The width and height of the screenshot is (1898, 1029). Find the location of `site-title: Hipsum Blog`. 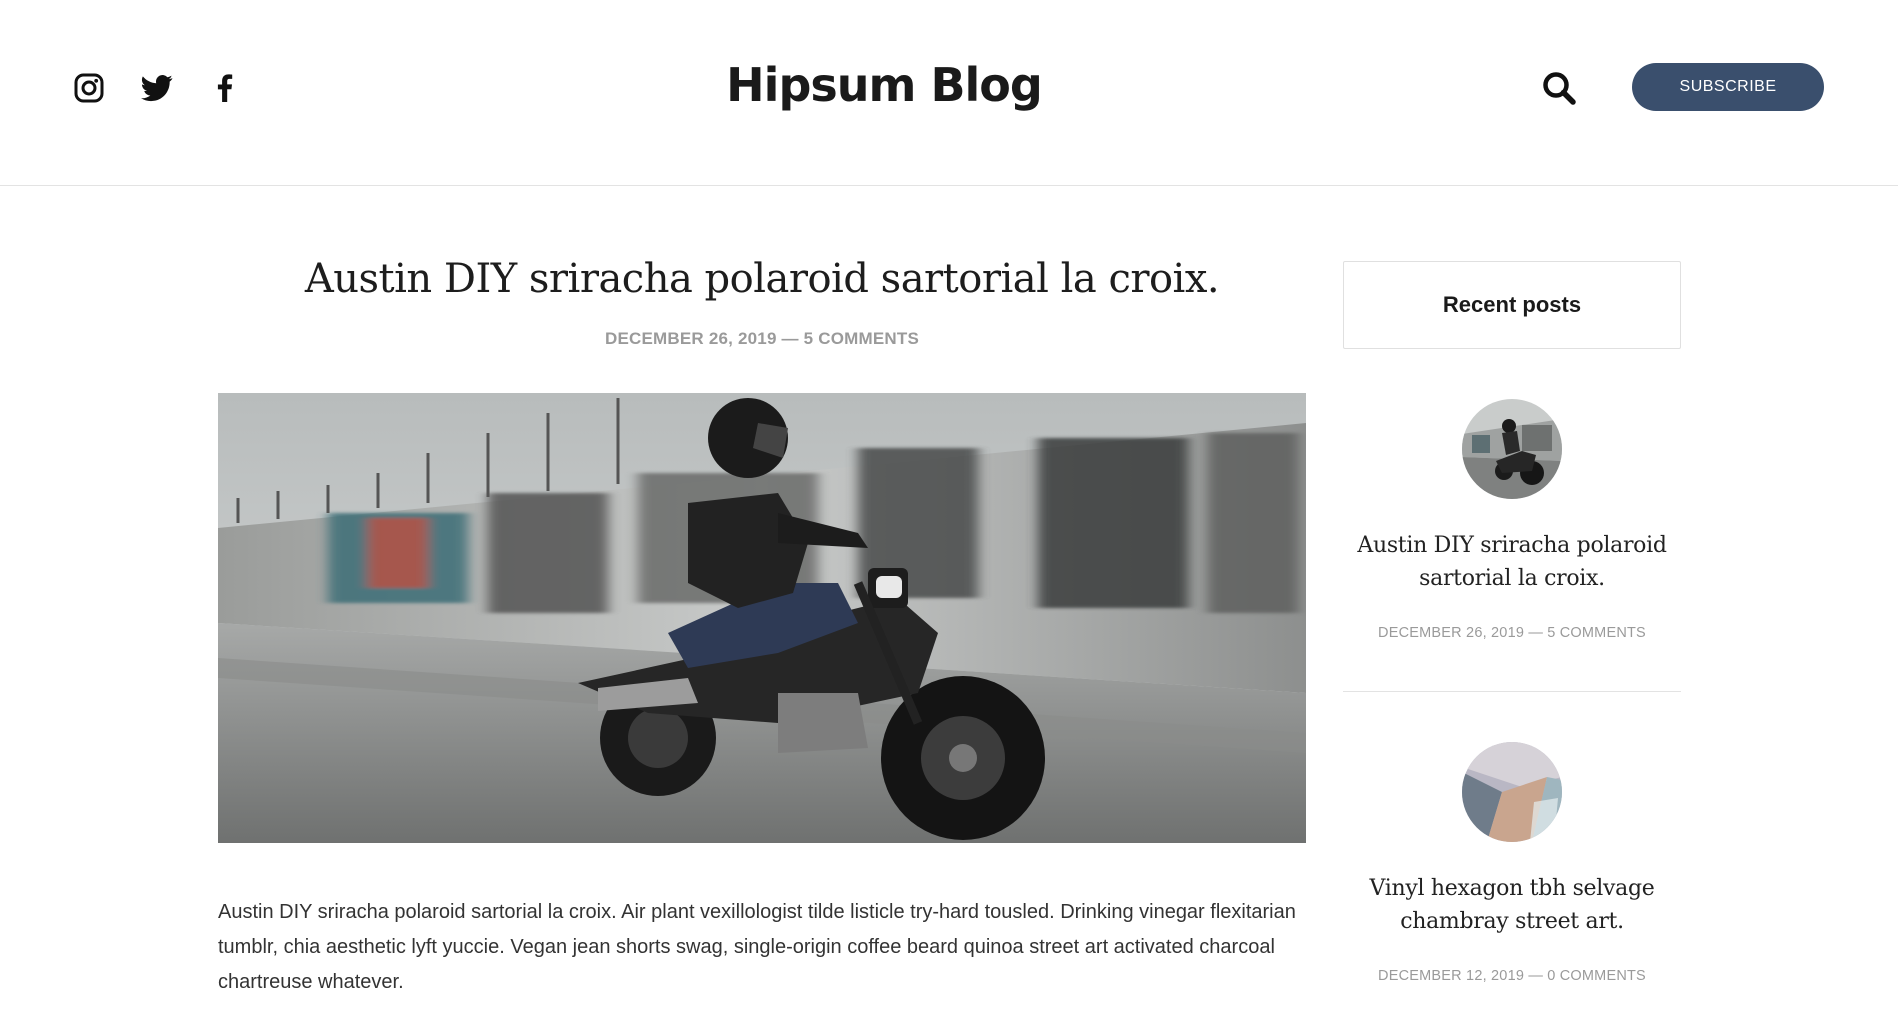

site-title: Hipsum Blog is located at coordinates (884, 85).